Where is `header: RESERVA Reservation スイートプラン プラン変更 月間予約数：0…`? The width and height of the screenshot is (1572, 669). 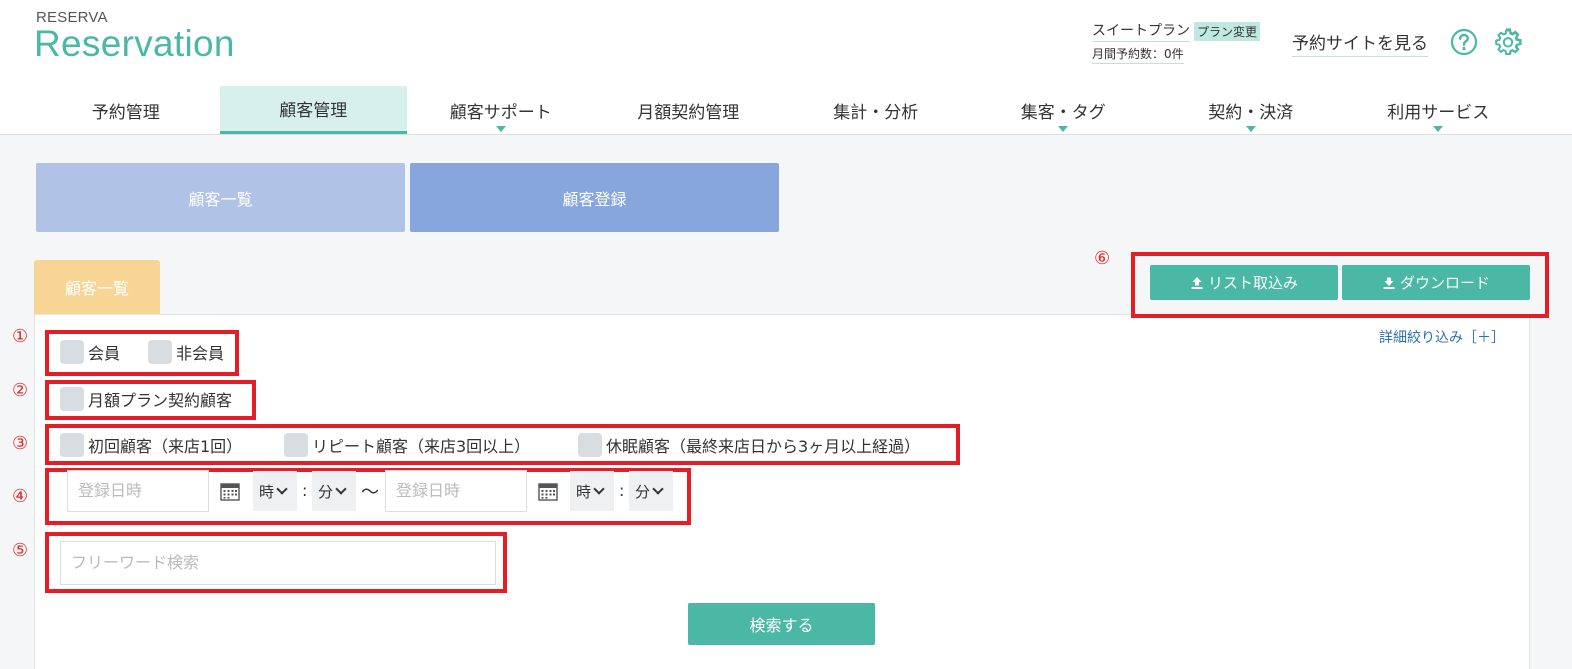
header: RESERVA Reservation スイートプラン プラン変更 月間予約数：0… is located at coordinates (786, 43).